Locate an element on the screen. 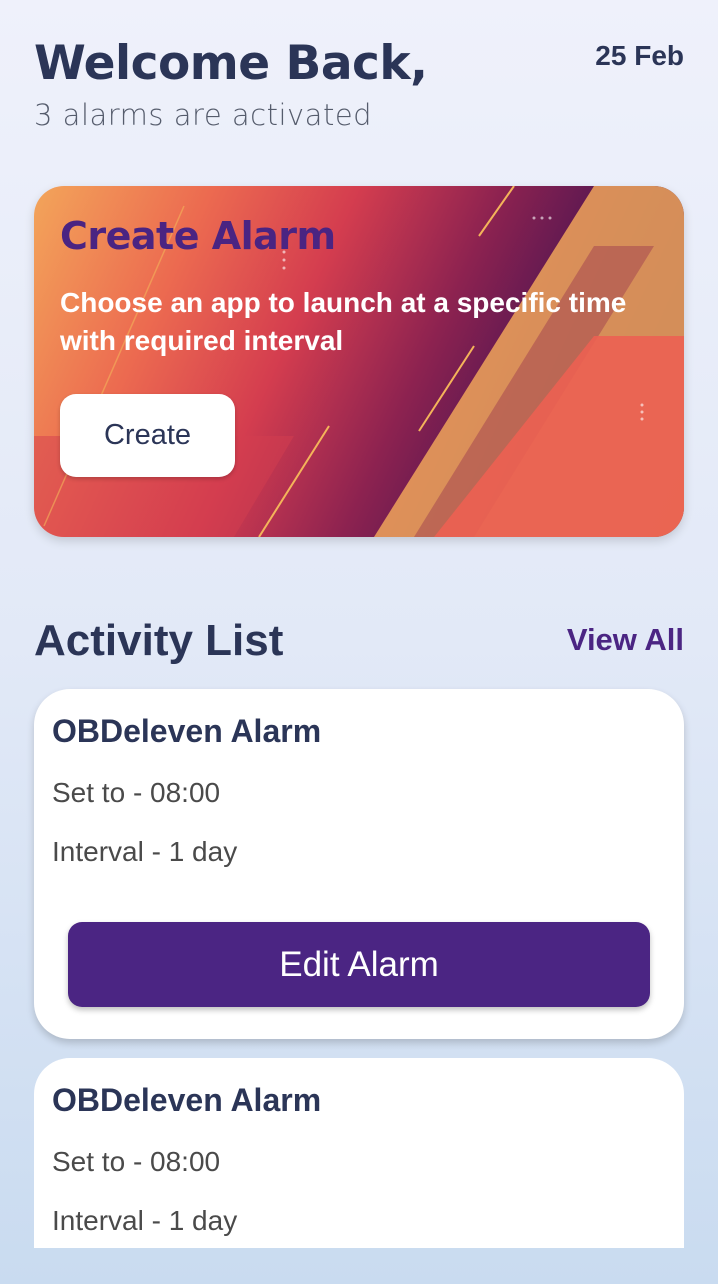  view-all-link: View All is located at coordinates (625, 640).